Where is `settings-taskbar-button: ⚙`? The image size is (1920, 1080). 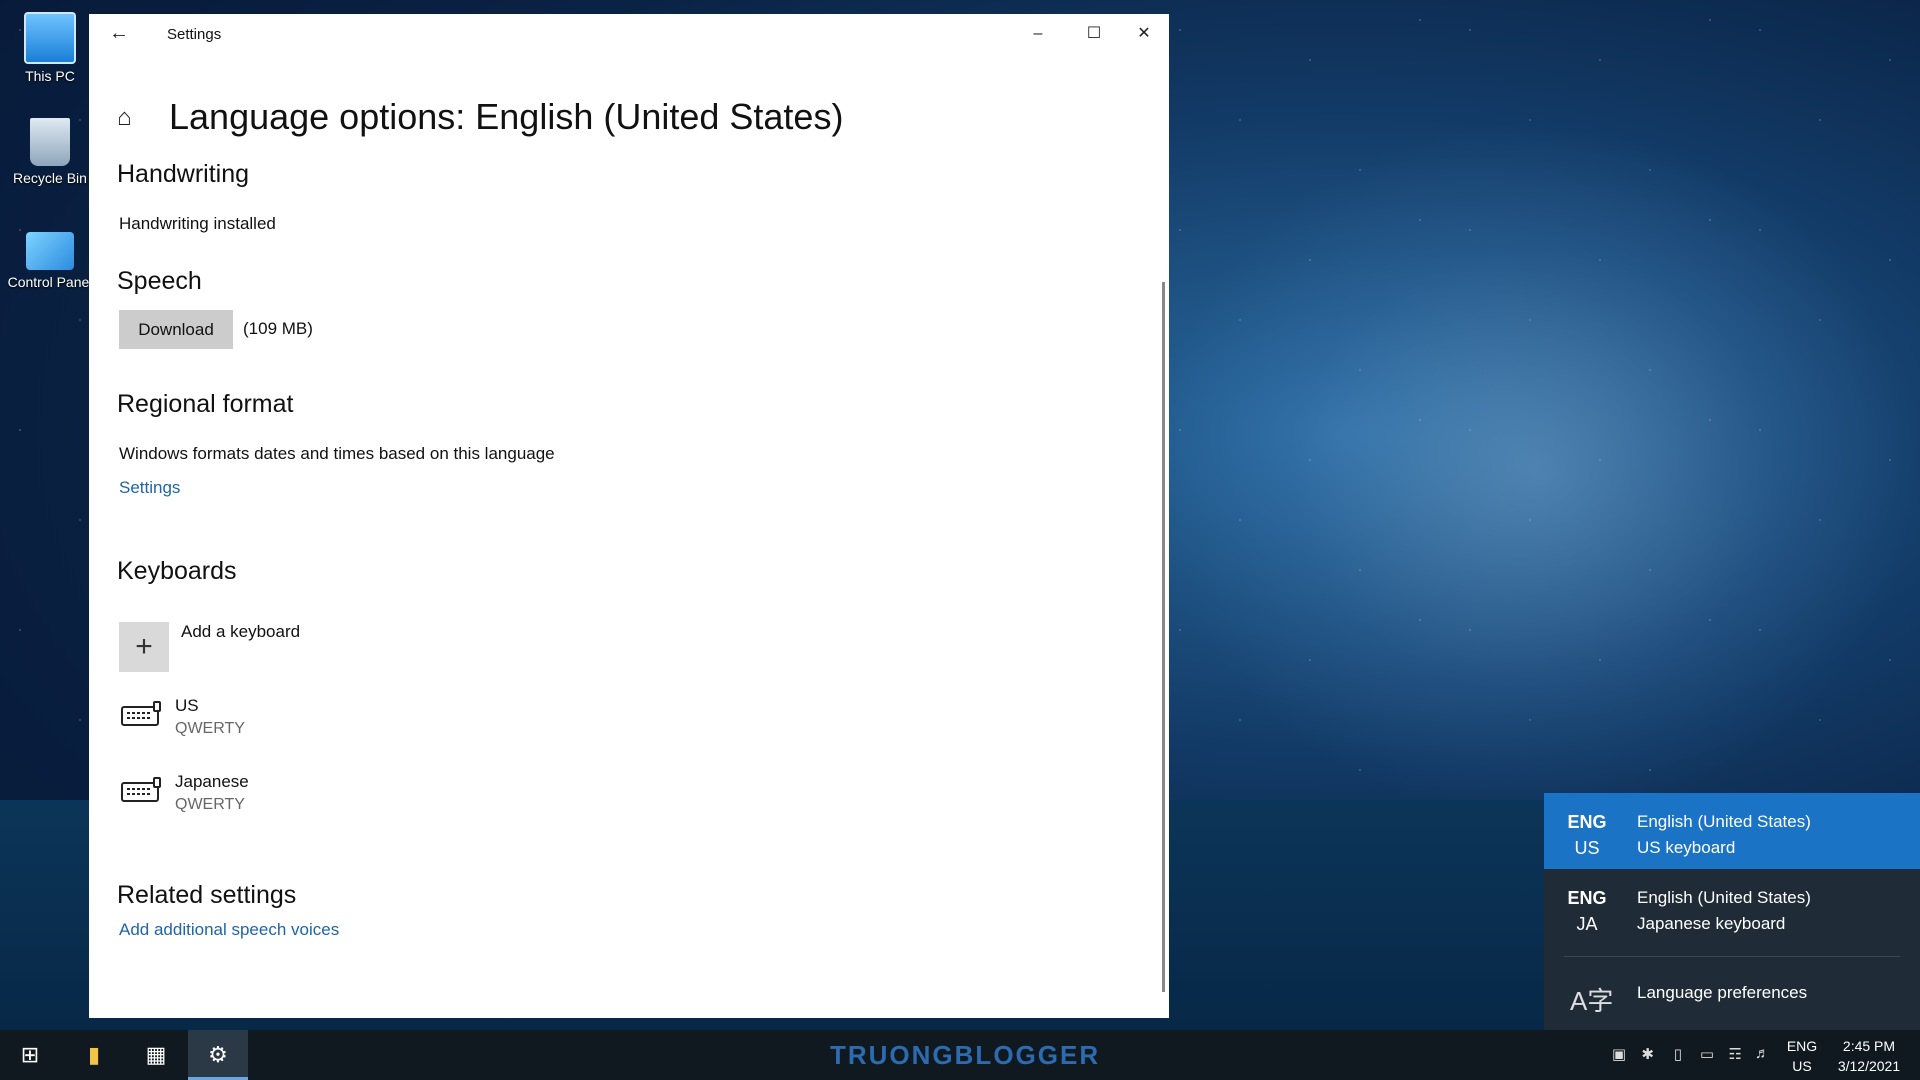
settings-taskbar-button: ⚙ is located at coordinates (218, 1055).